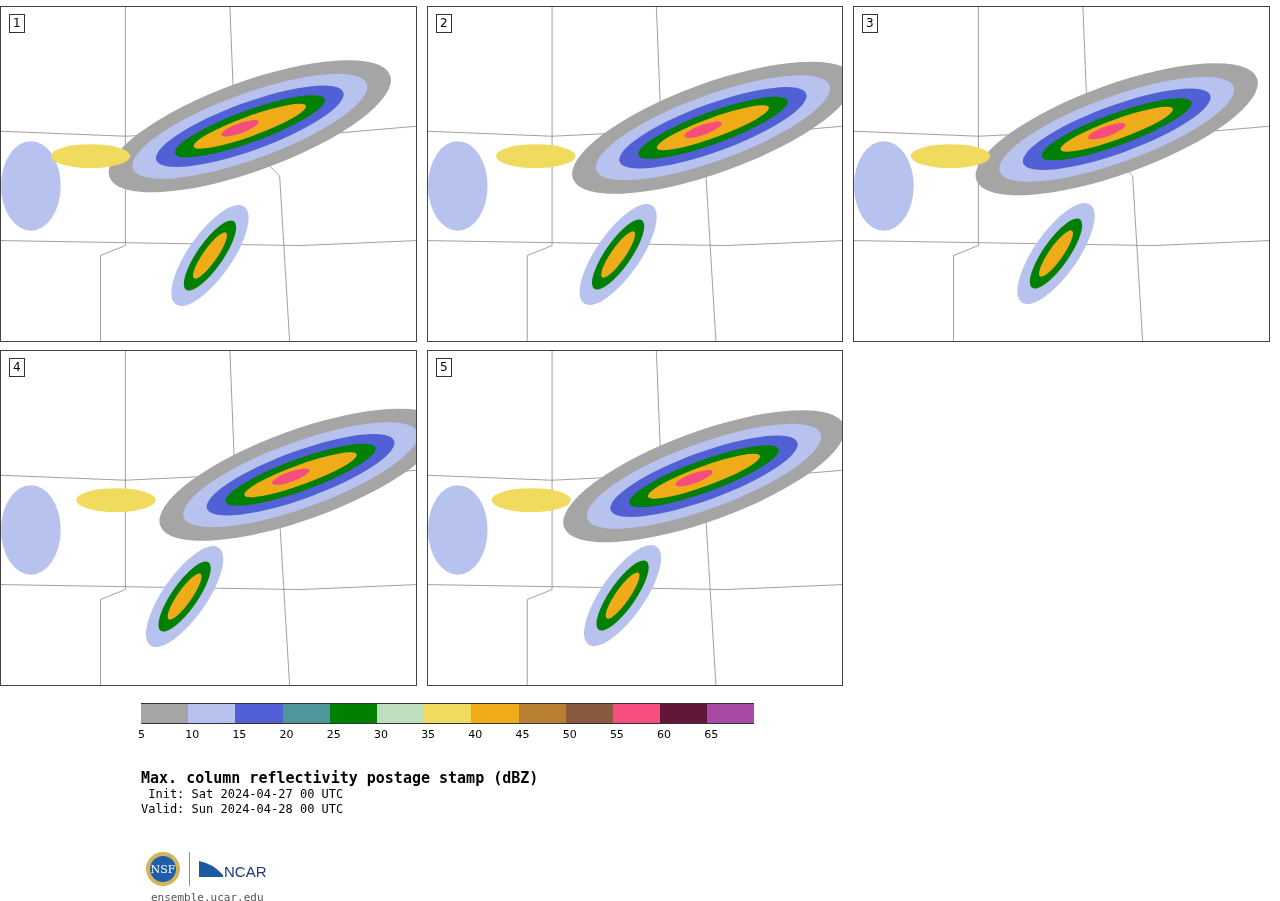 This screenshot has width=1280, height=901. What do you see at coordinates (475, 734) in the screenshot?
I see `tick-label: 40` at bounding box center [475, 734].